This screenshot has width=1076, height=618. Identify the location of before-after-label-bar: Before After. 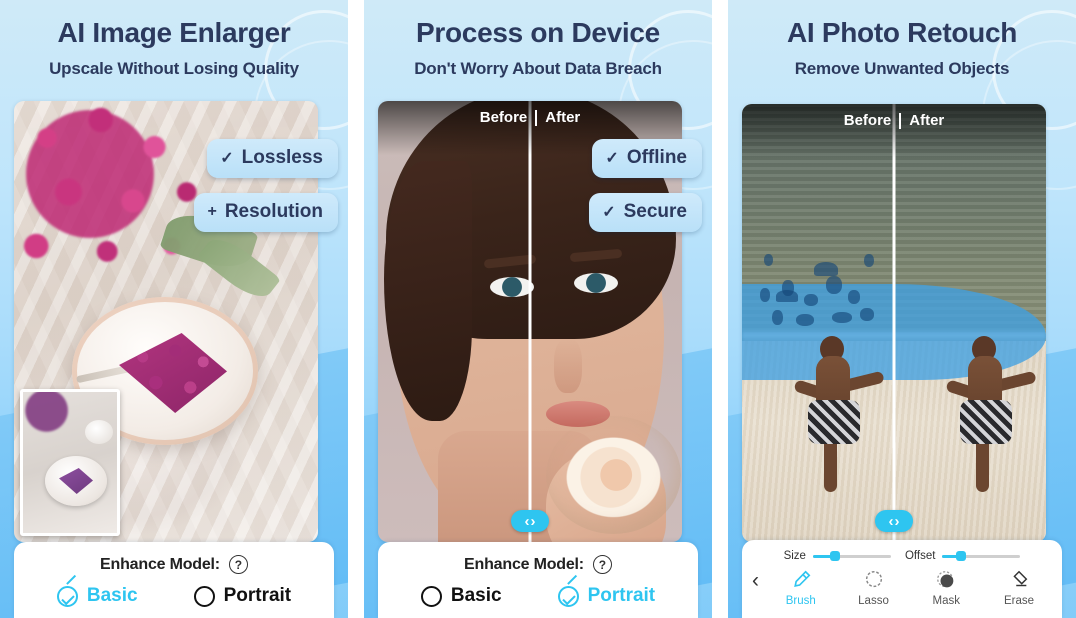
(894, 131).